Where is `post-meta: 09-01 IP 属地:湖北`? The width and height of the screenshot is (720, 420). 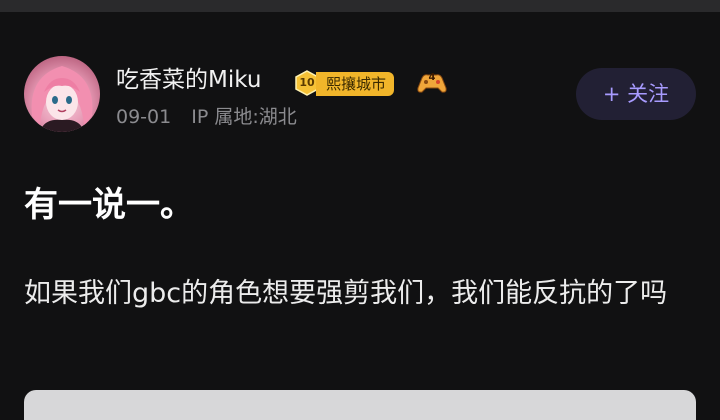
post-meta: 09-01 IP 属地:湖北 is located at coordinates (213, 117).